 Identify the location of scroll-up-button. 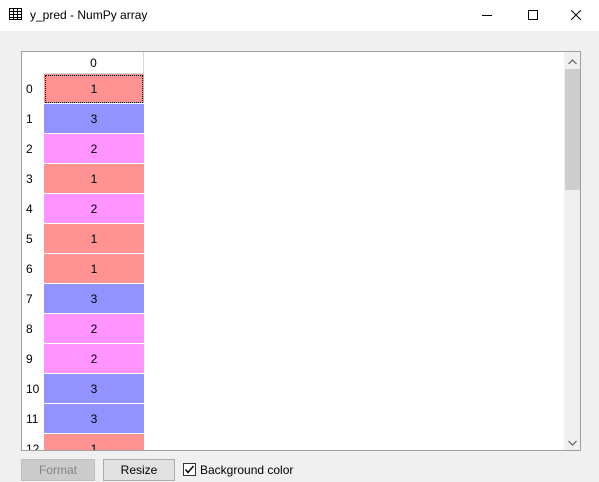
(572, 60).